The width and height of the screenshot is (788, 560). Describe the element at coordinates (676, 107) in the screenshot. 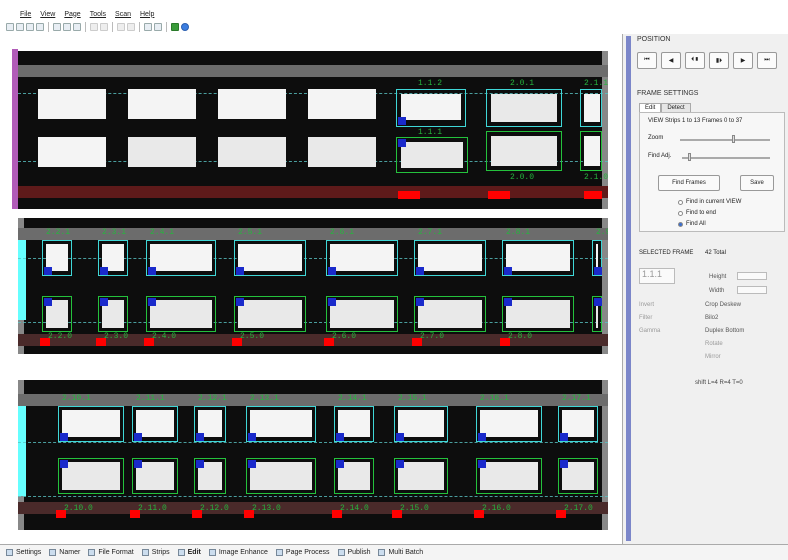

I see `tab-detect: Detect` at that location.